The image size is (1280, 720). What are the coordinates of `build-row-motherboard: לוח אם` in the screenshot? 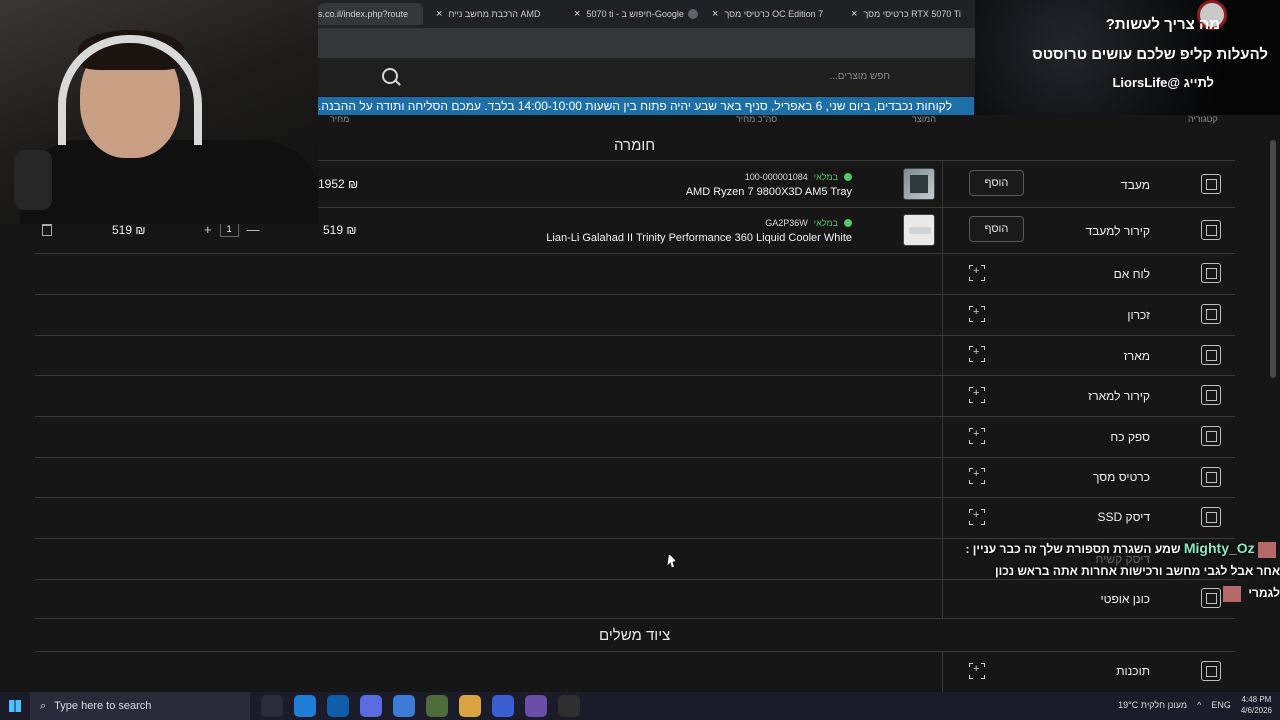 It's located at (635, 274).